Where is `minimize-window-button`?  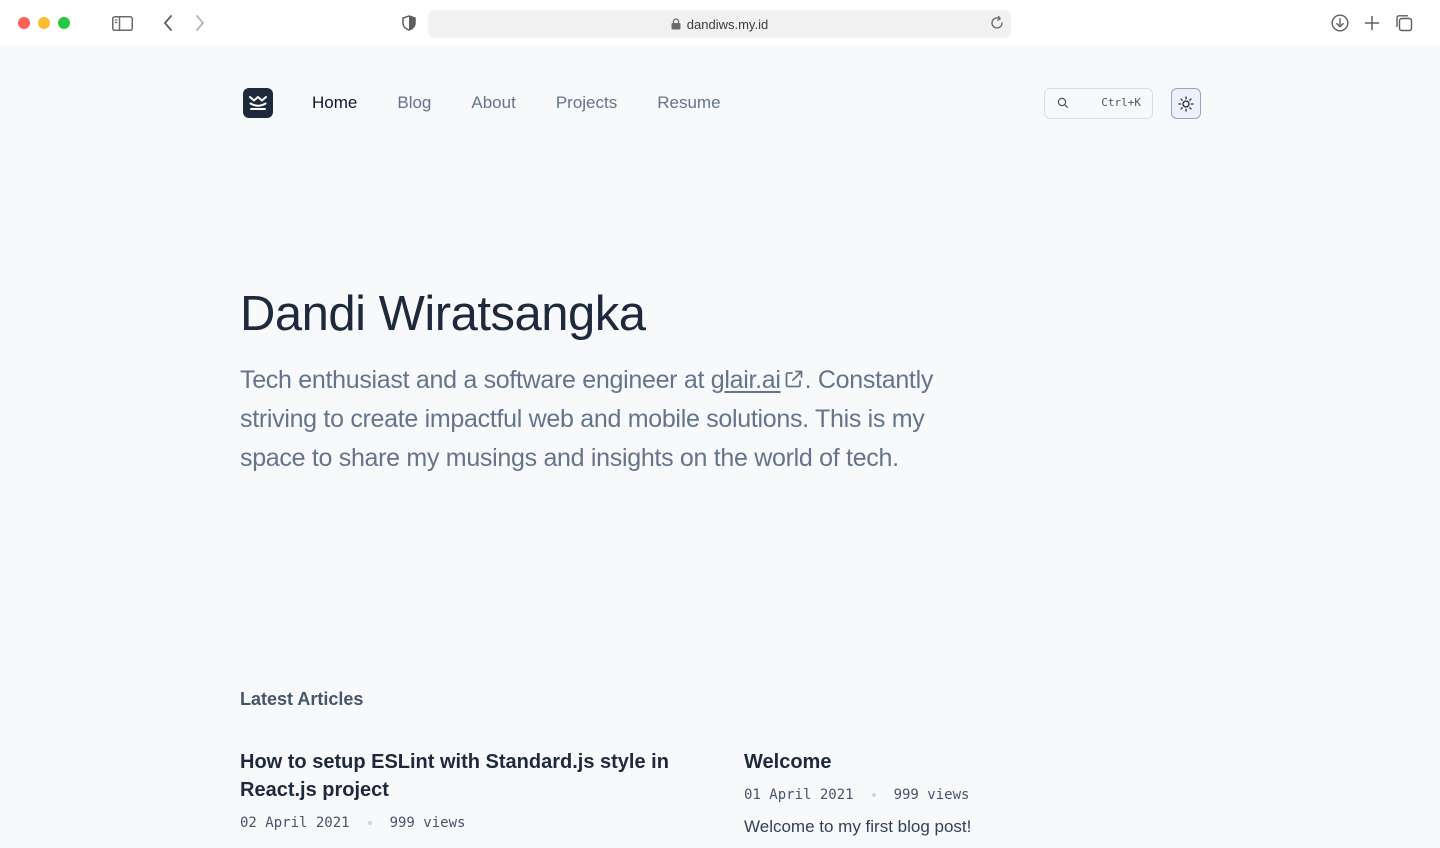 minimize-window-button is located at coordinates (44, 23).